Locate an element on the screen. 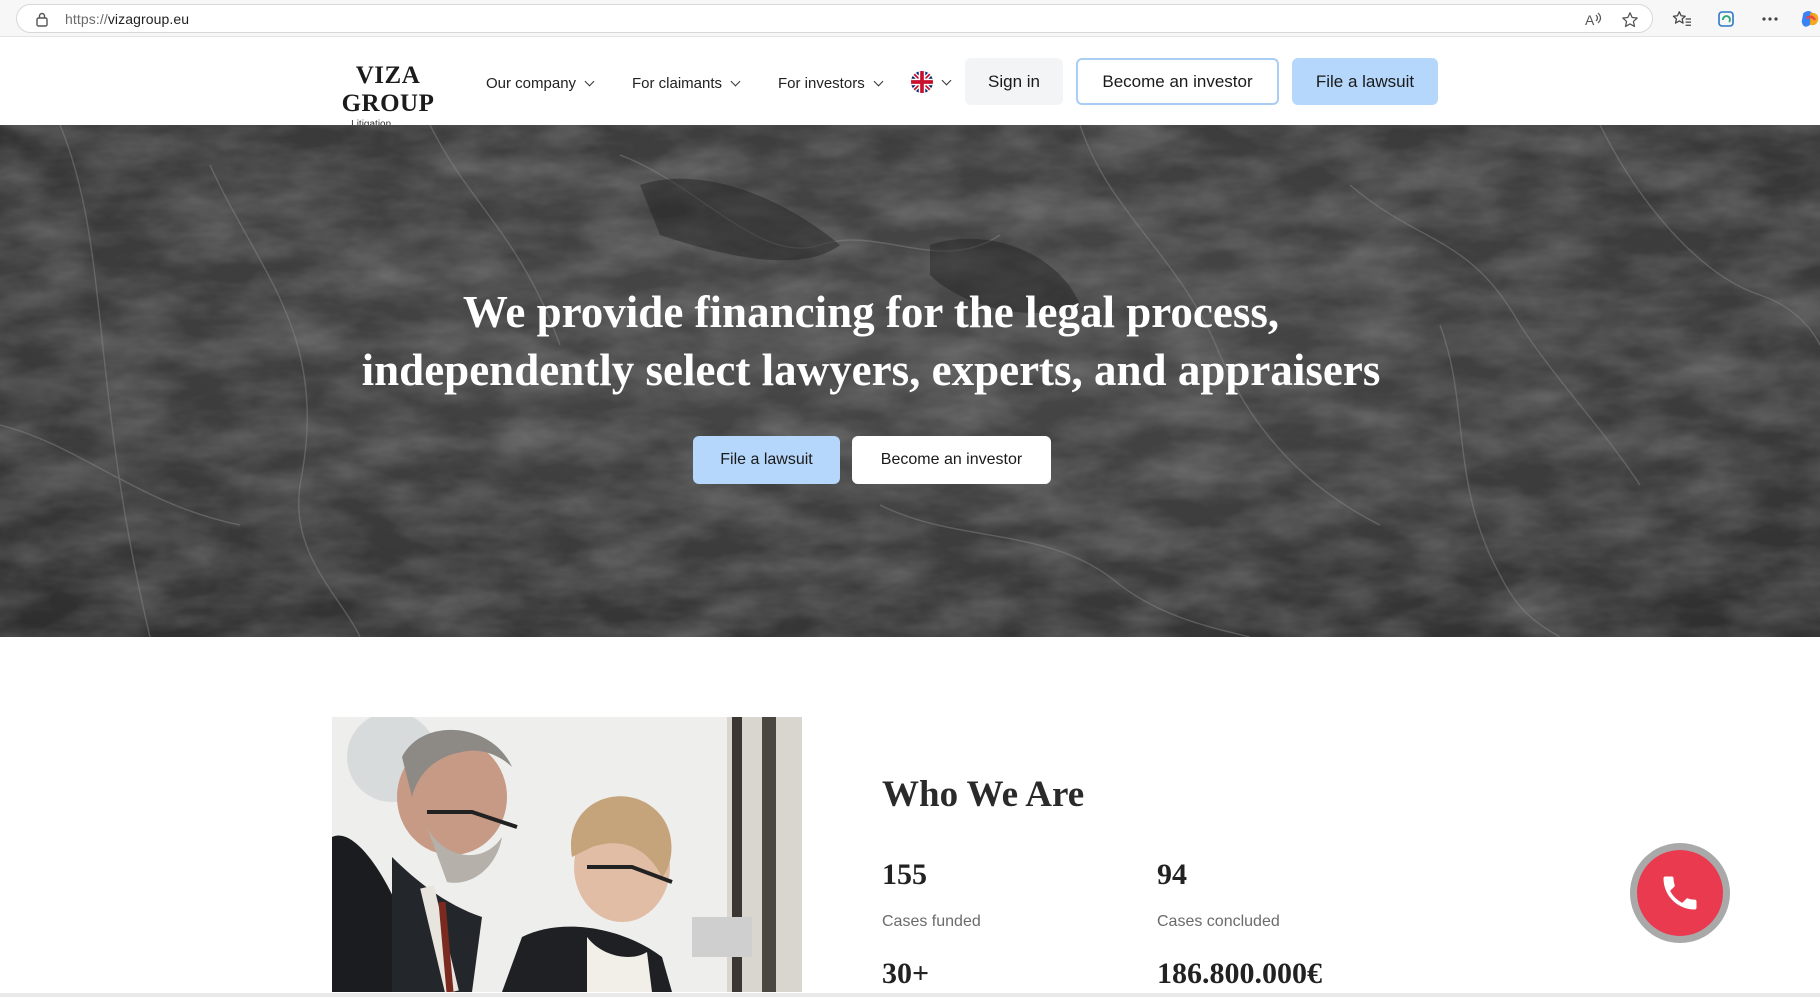 The width and height of the screenshot is (1820, 997). url-text: https://vizagroup.eu is located at coordinates (127, 19).